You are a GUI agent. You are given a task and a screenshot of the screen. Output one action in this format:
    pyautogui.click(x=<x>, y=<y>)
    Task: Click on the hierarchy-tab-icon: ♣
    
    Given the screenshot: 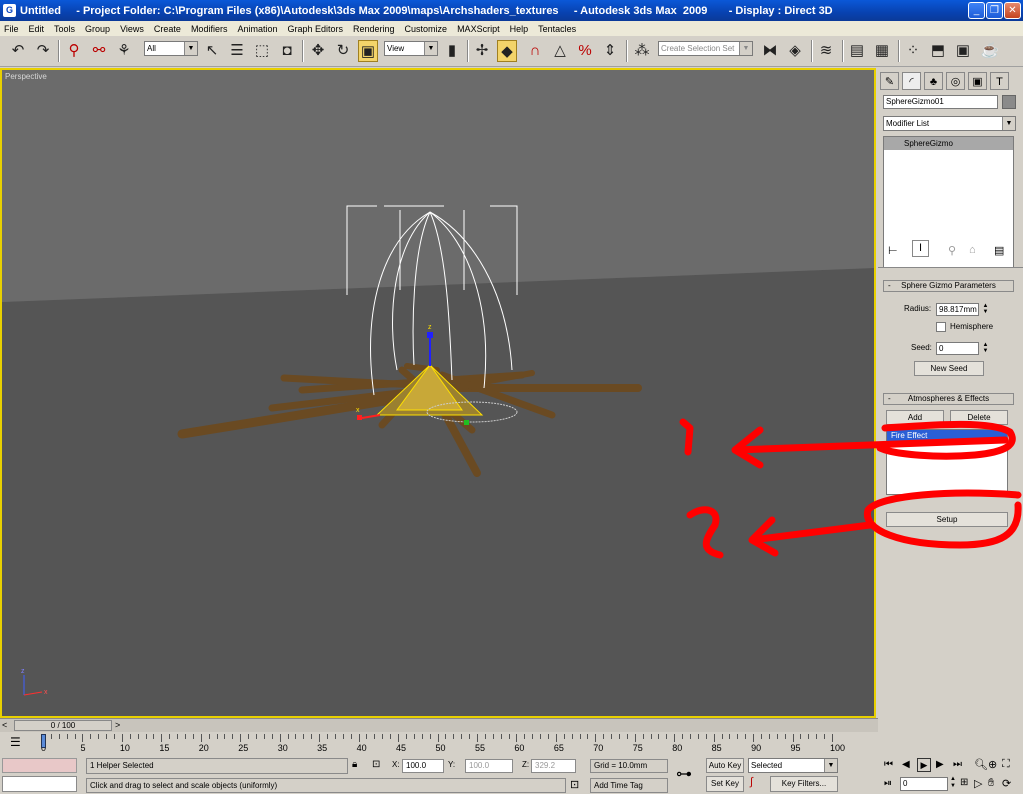 What is the action you would take?
    pyautogui.click(x=933, y=81)
    